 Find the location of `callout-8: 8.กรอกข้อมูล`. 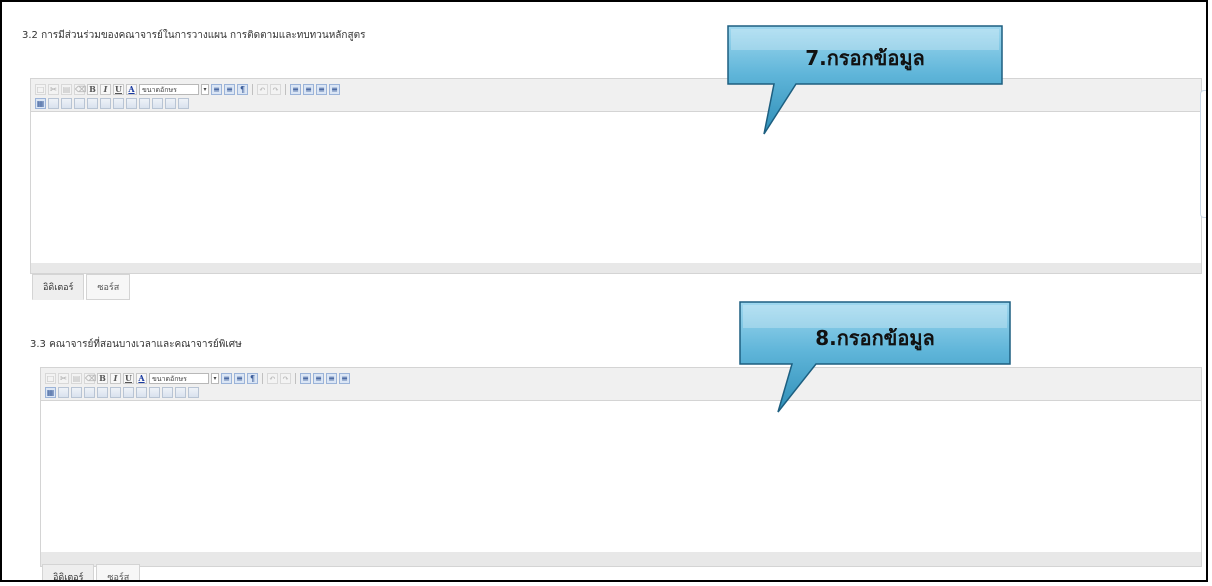

callout-8: 8.กรอกข้อมูล is located at coordinates (879, 357).